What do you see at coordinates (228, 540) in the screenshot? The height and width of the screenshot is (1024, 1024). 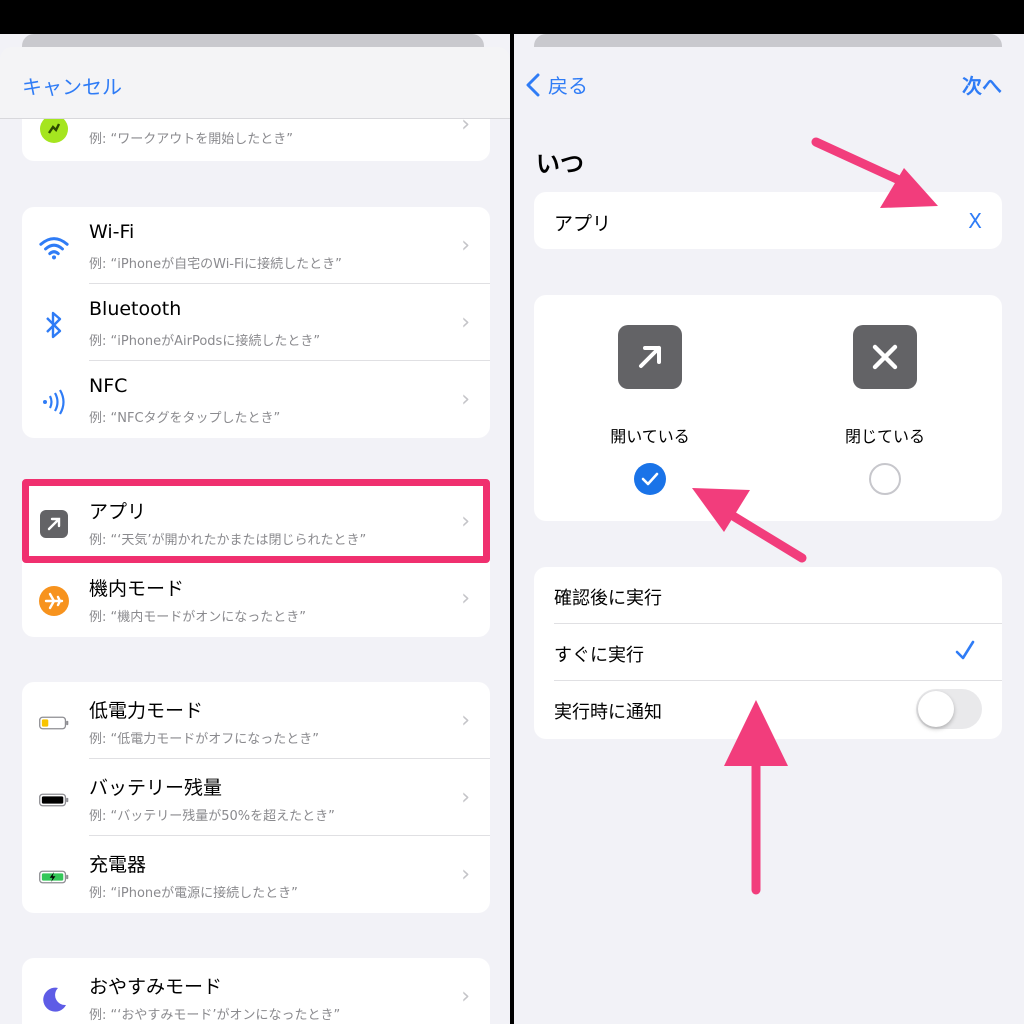 I see `list-item-sub: 例: “‘天気’が開かれたかまたは閉じられたとき”` at bounding box center [228, 540].